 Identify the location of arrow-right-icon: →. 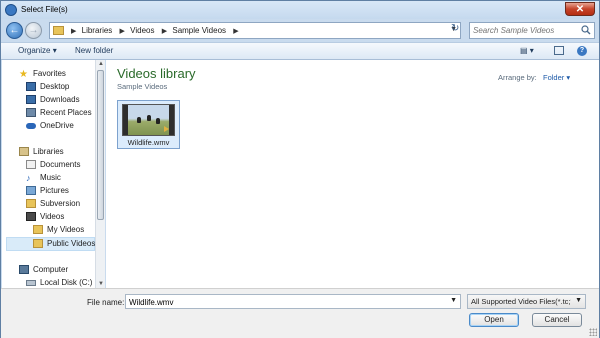
(33, 30).